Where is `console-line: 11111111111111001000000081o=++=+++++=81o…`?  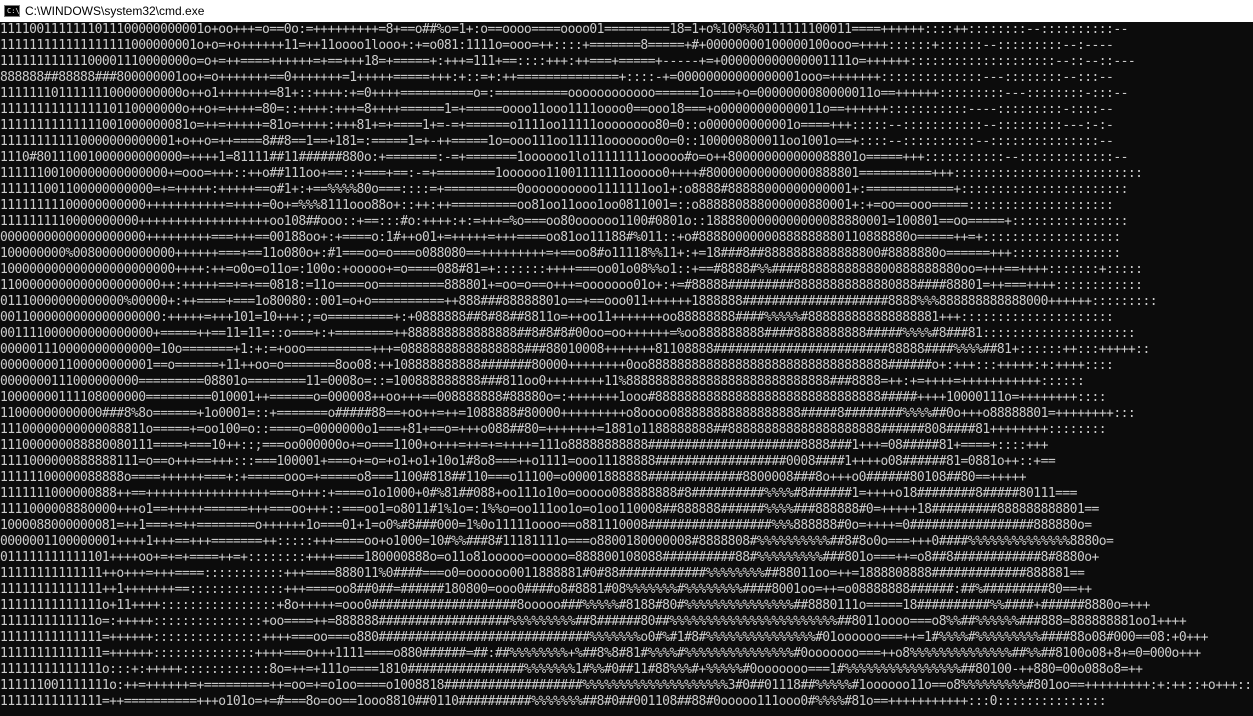
console-line: 11111111111111001000000081o=++=+++++=81o… is located at coordinates (557, 125).